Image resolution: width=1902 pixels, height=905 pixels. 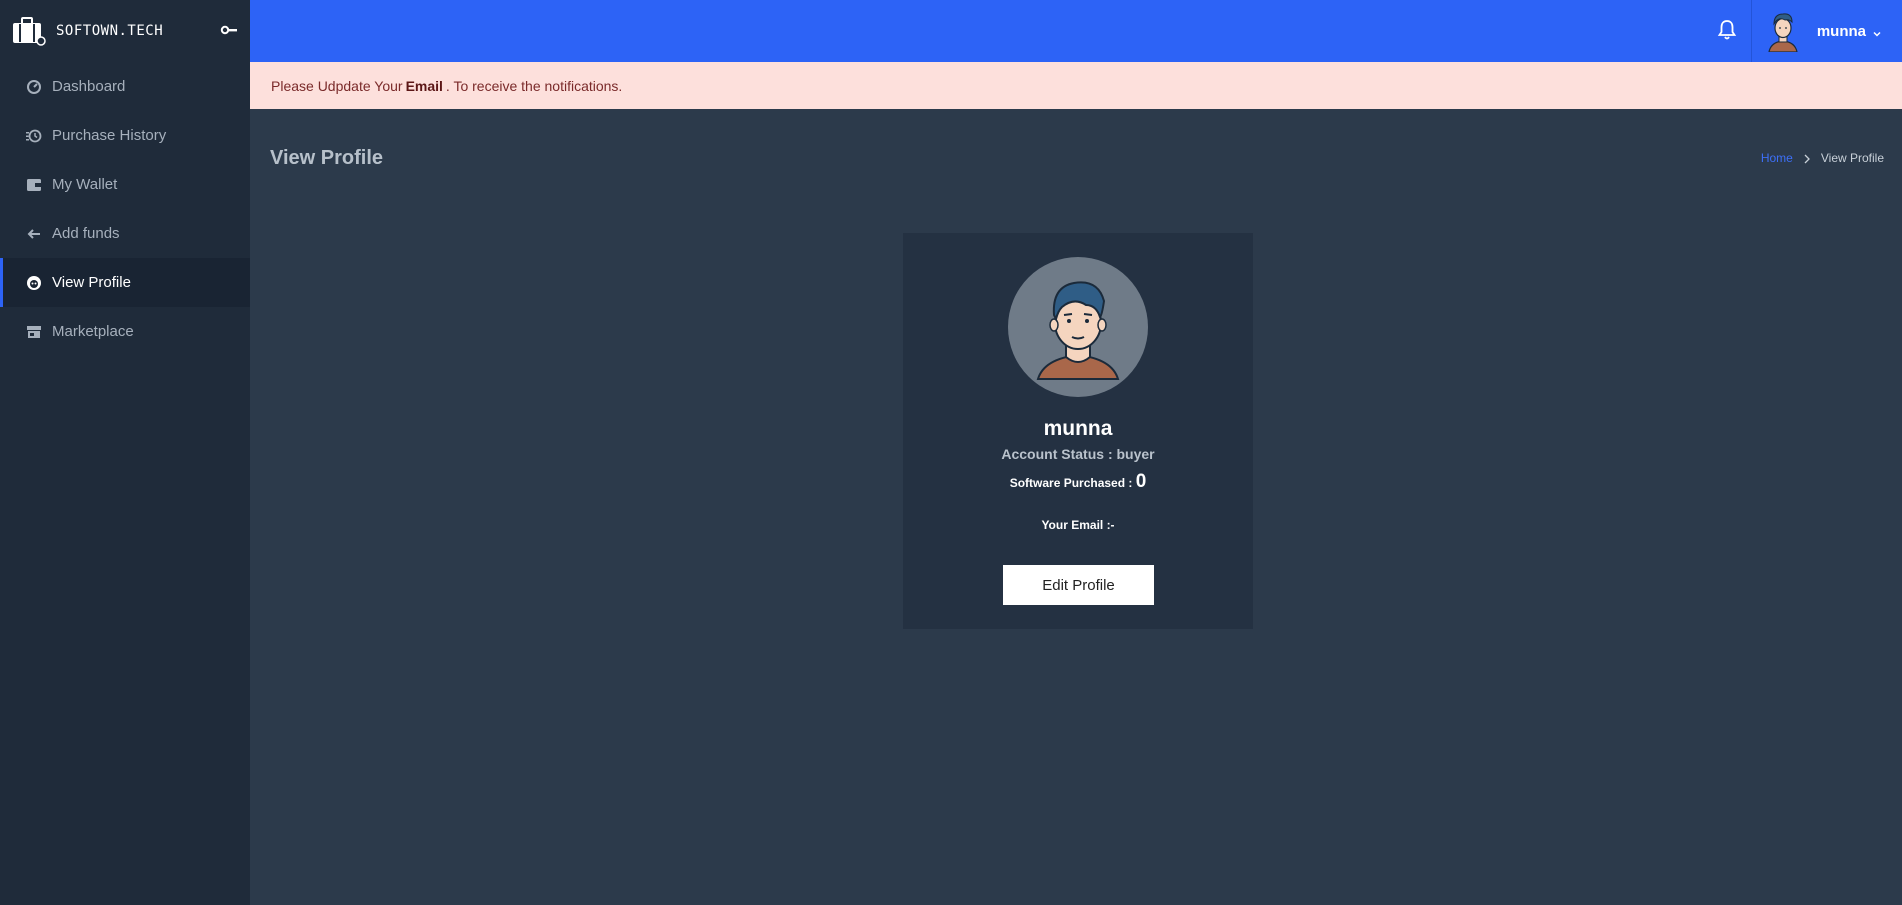 I want to click on sidebar-toggle-icon, so click(x=230, y=30).